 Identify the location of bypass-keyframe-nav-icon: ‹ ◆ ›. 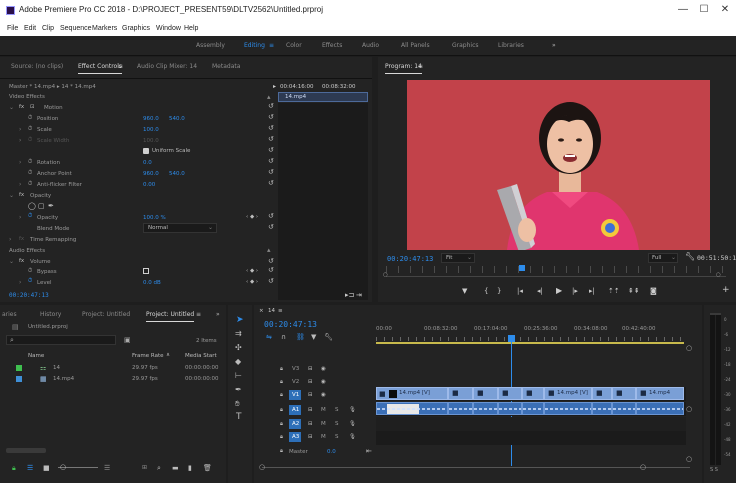
(252, 271).